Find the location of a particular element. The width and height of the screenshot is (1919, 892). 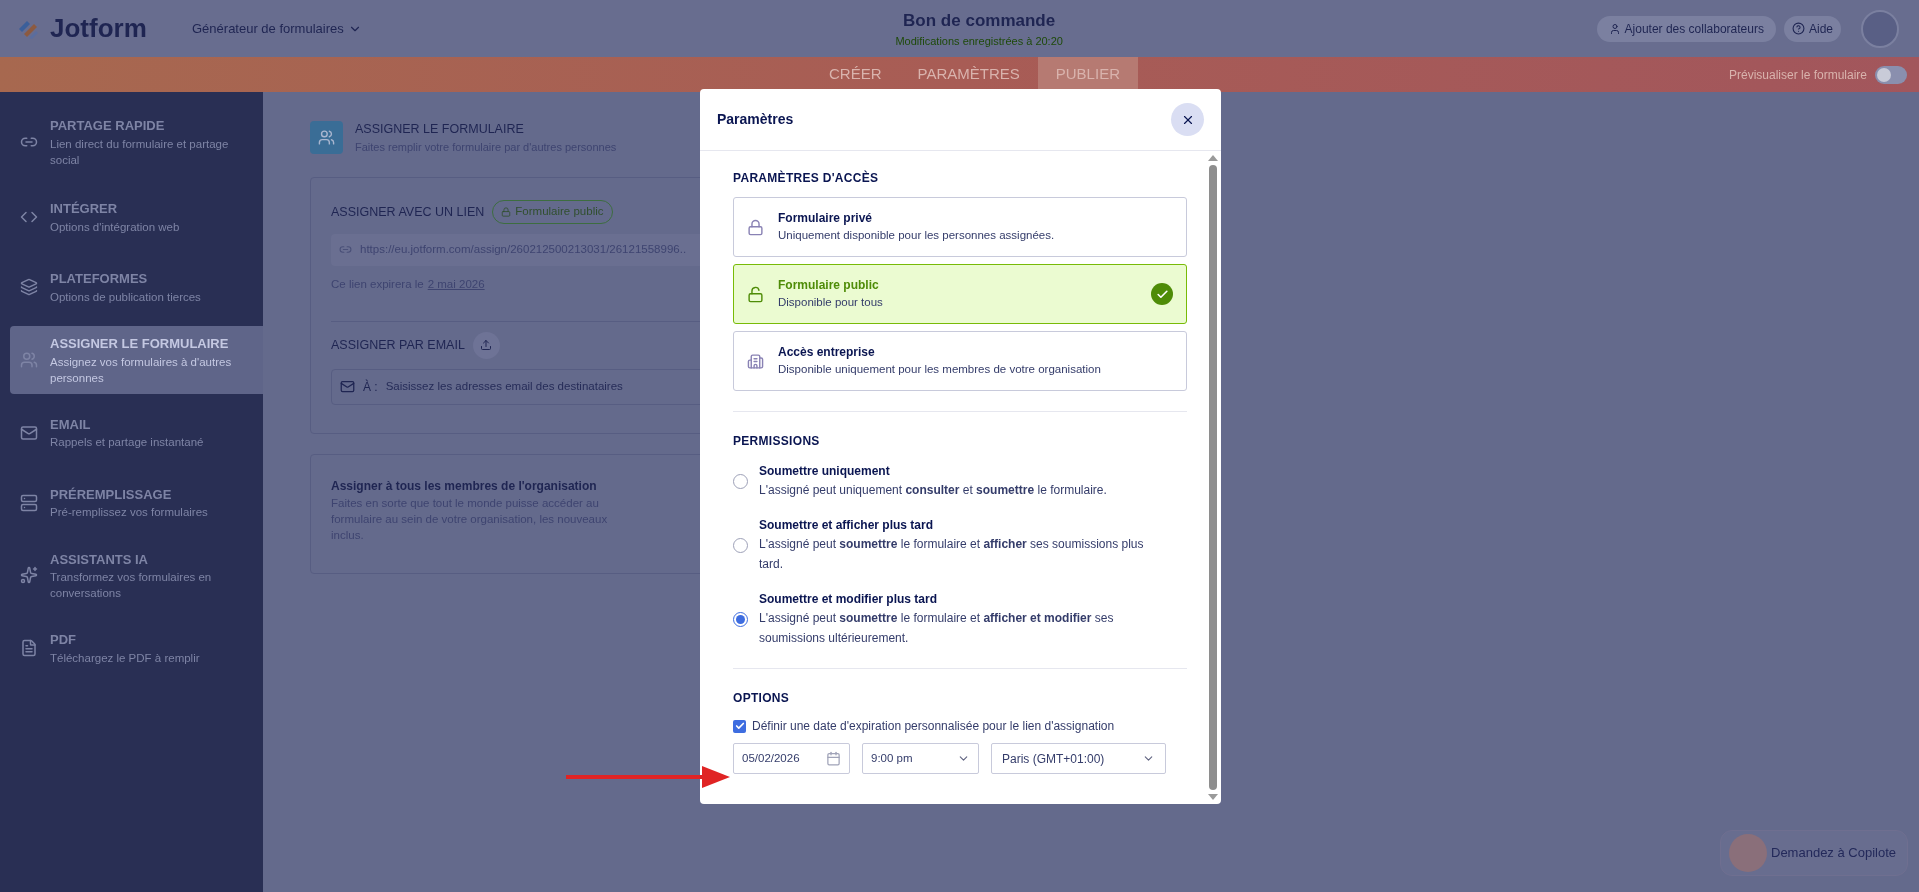

access-heading: PARAMÈTRES D'ACCÈS is located at coordinates (806, 178).